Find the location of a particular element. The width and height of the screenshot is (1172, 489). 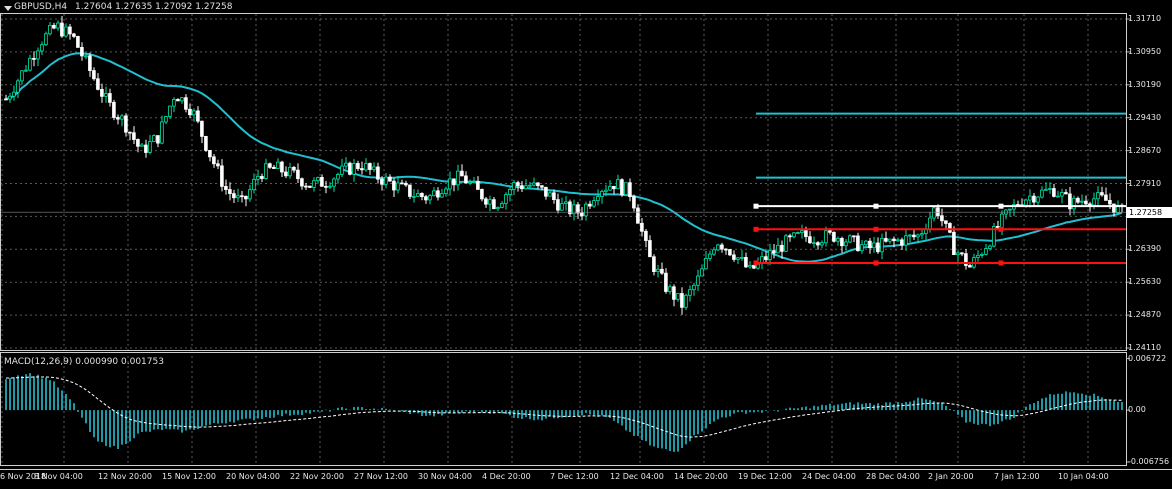

price-tick-label: 1.28670 is located at coordinates (1145, 150).